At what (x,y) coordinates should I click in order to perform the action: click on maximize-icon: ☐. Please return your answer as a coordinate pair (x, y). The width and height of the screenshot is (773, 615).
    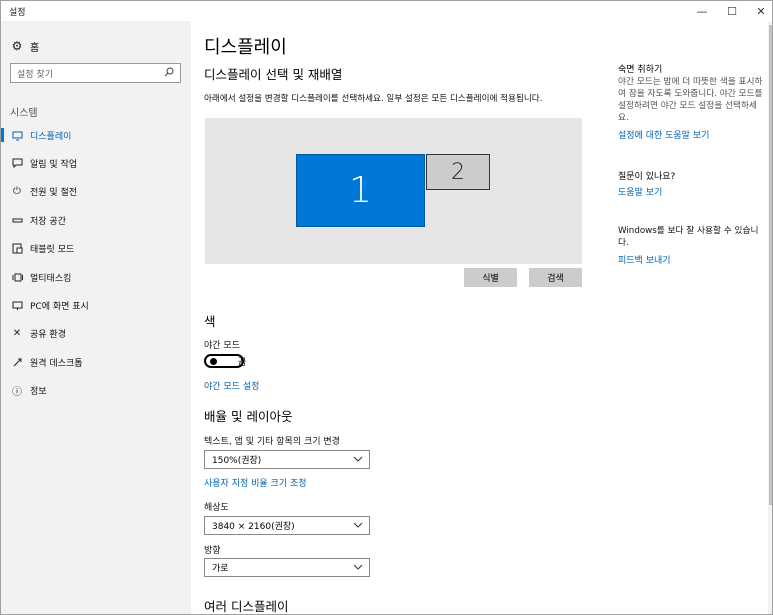
    Looking at the image, I should click on (732, 11).